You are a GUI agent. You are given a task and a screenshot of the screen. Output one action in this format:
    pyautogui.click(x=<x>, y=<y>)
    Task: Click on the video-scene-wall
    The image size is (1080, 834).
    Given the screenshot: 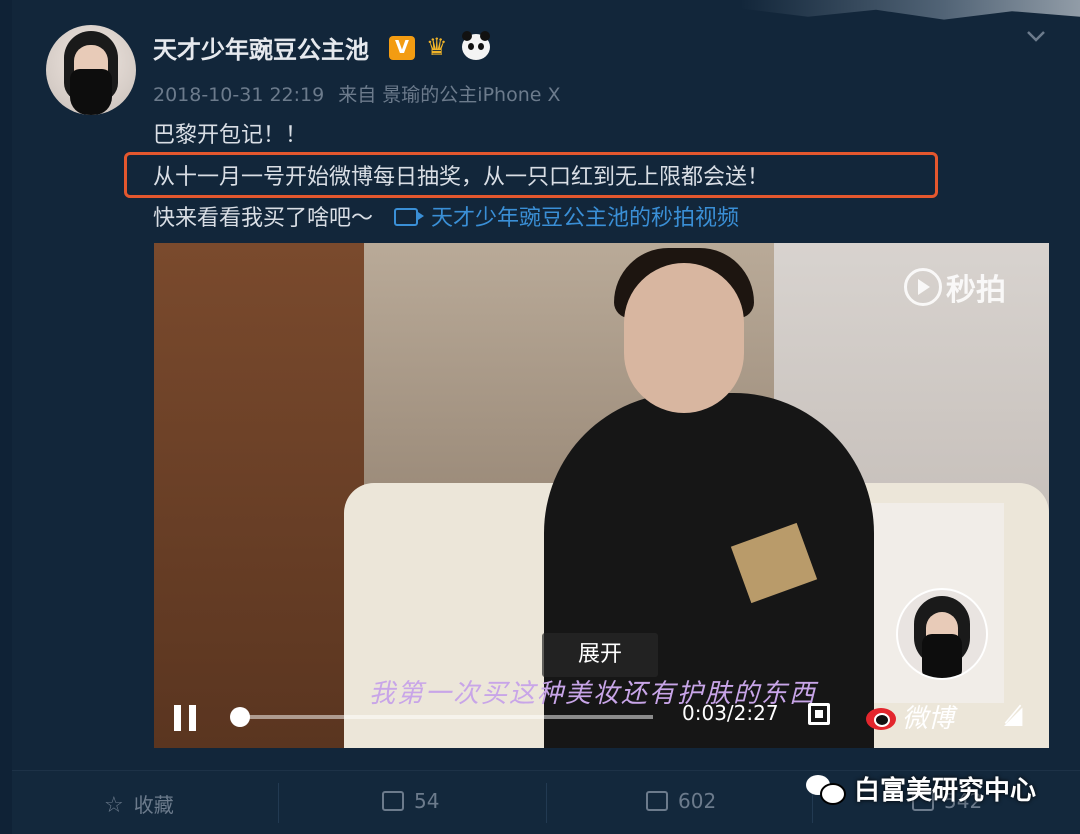 What is the action you would take?
    pyautogui.click(x=259, y=495)
    